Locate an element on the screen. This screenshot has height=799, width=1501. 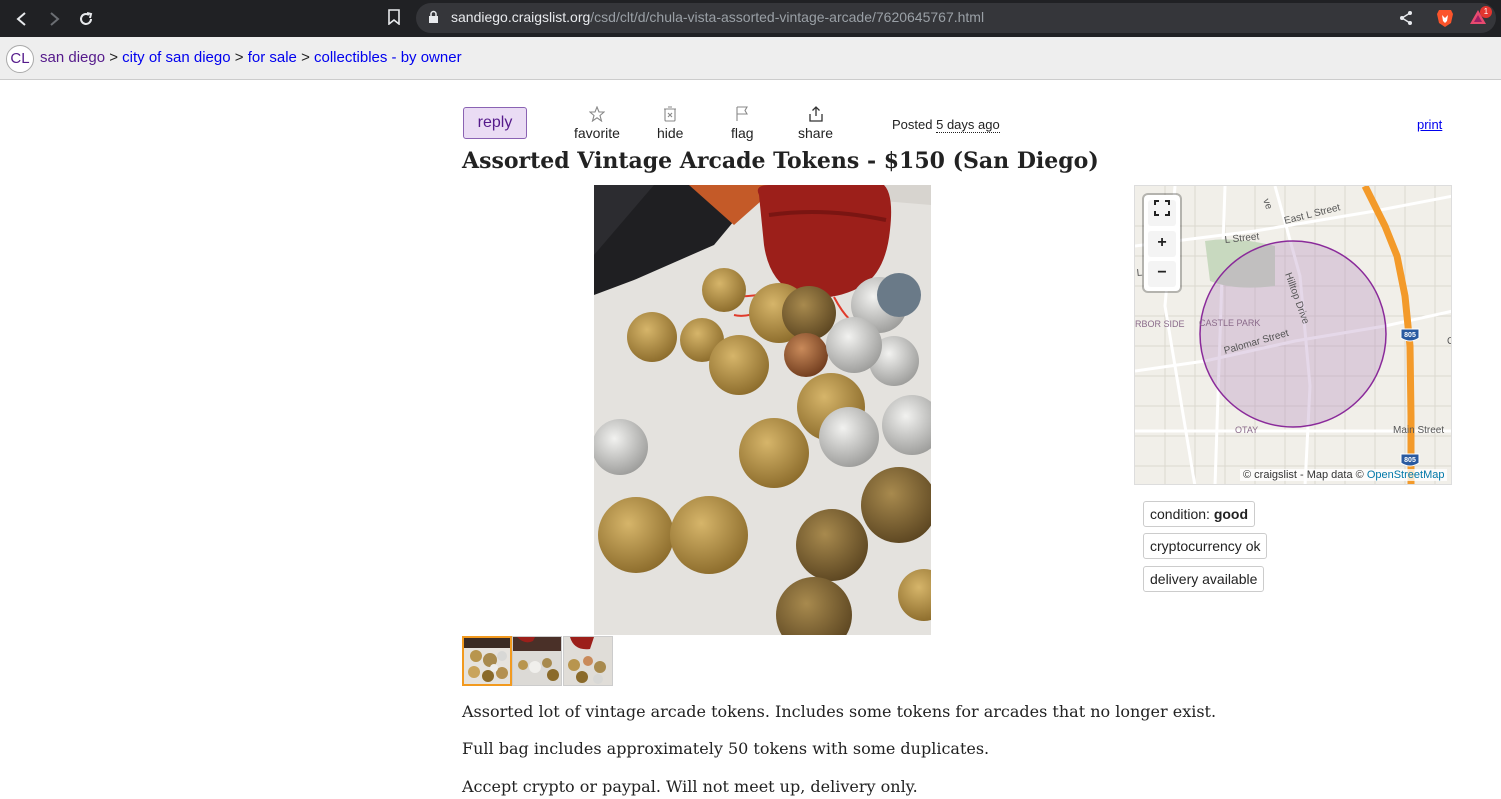
map-label-c: C is located at coordinates (1449, 341).